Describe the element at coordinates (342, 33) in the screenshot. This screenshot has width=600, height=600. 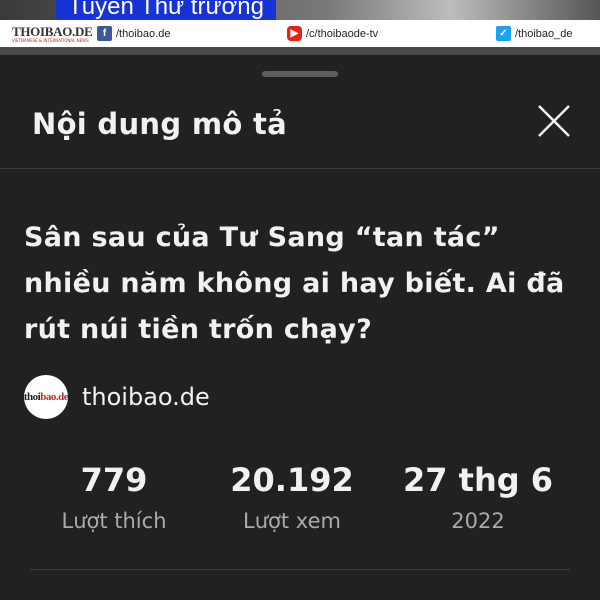
I see `youtube-handle: /c/thoibaode-tv` at that location.